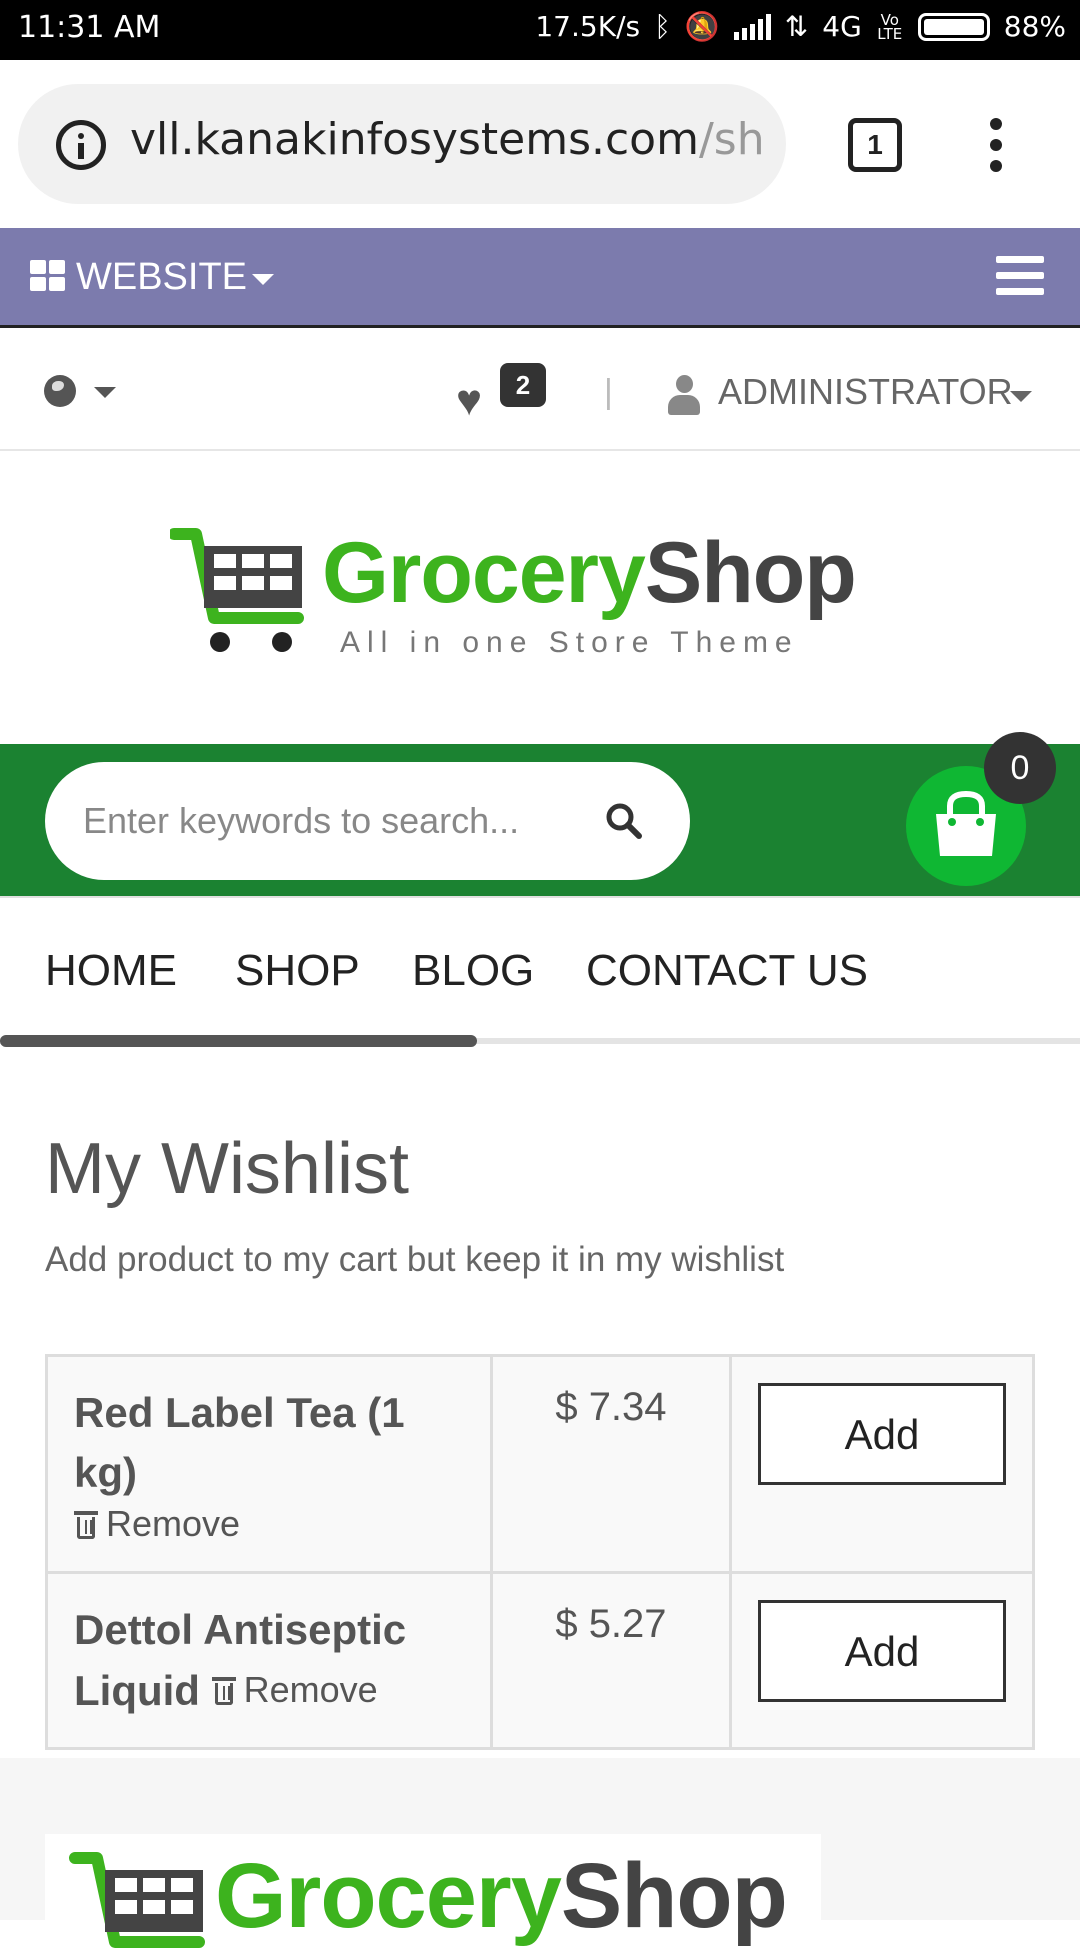 The height and width of the screenshot is (1954, 1080). What do you see at coordinates (865, 392) in the screenshot?
I see `user-menu-button: ADMINISTRATOR` at bounding box center [865, 392].